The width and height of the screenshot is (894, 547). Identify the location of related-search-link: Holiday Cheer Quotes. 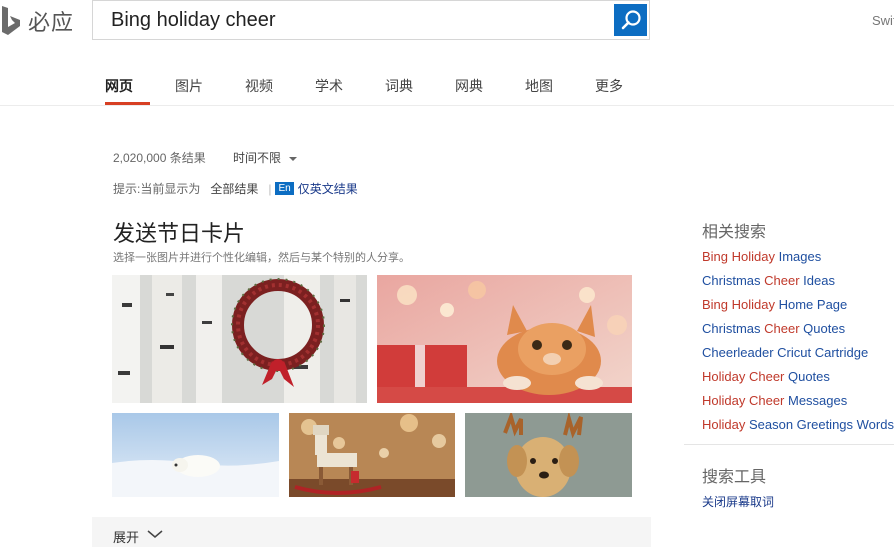
(798, 380).